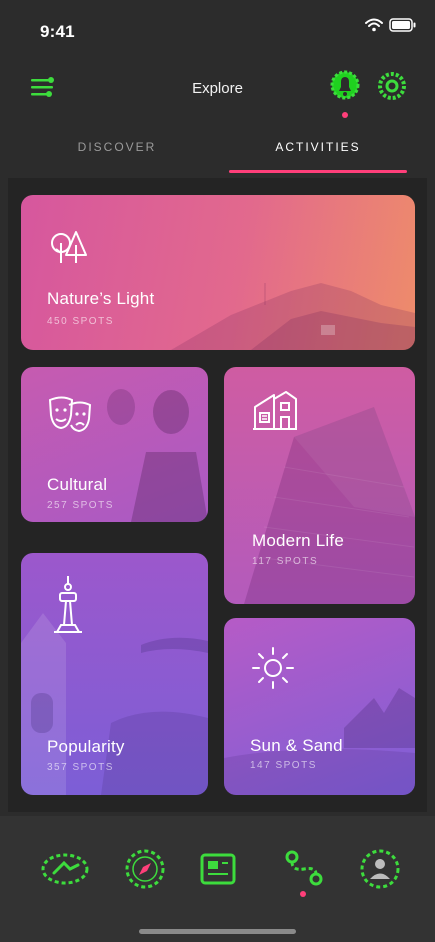 This screenshot has width=435, height=942. I want to click on profile-icon, so click(380, 871).